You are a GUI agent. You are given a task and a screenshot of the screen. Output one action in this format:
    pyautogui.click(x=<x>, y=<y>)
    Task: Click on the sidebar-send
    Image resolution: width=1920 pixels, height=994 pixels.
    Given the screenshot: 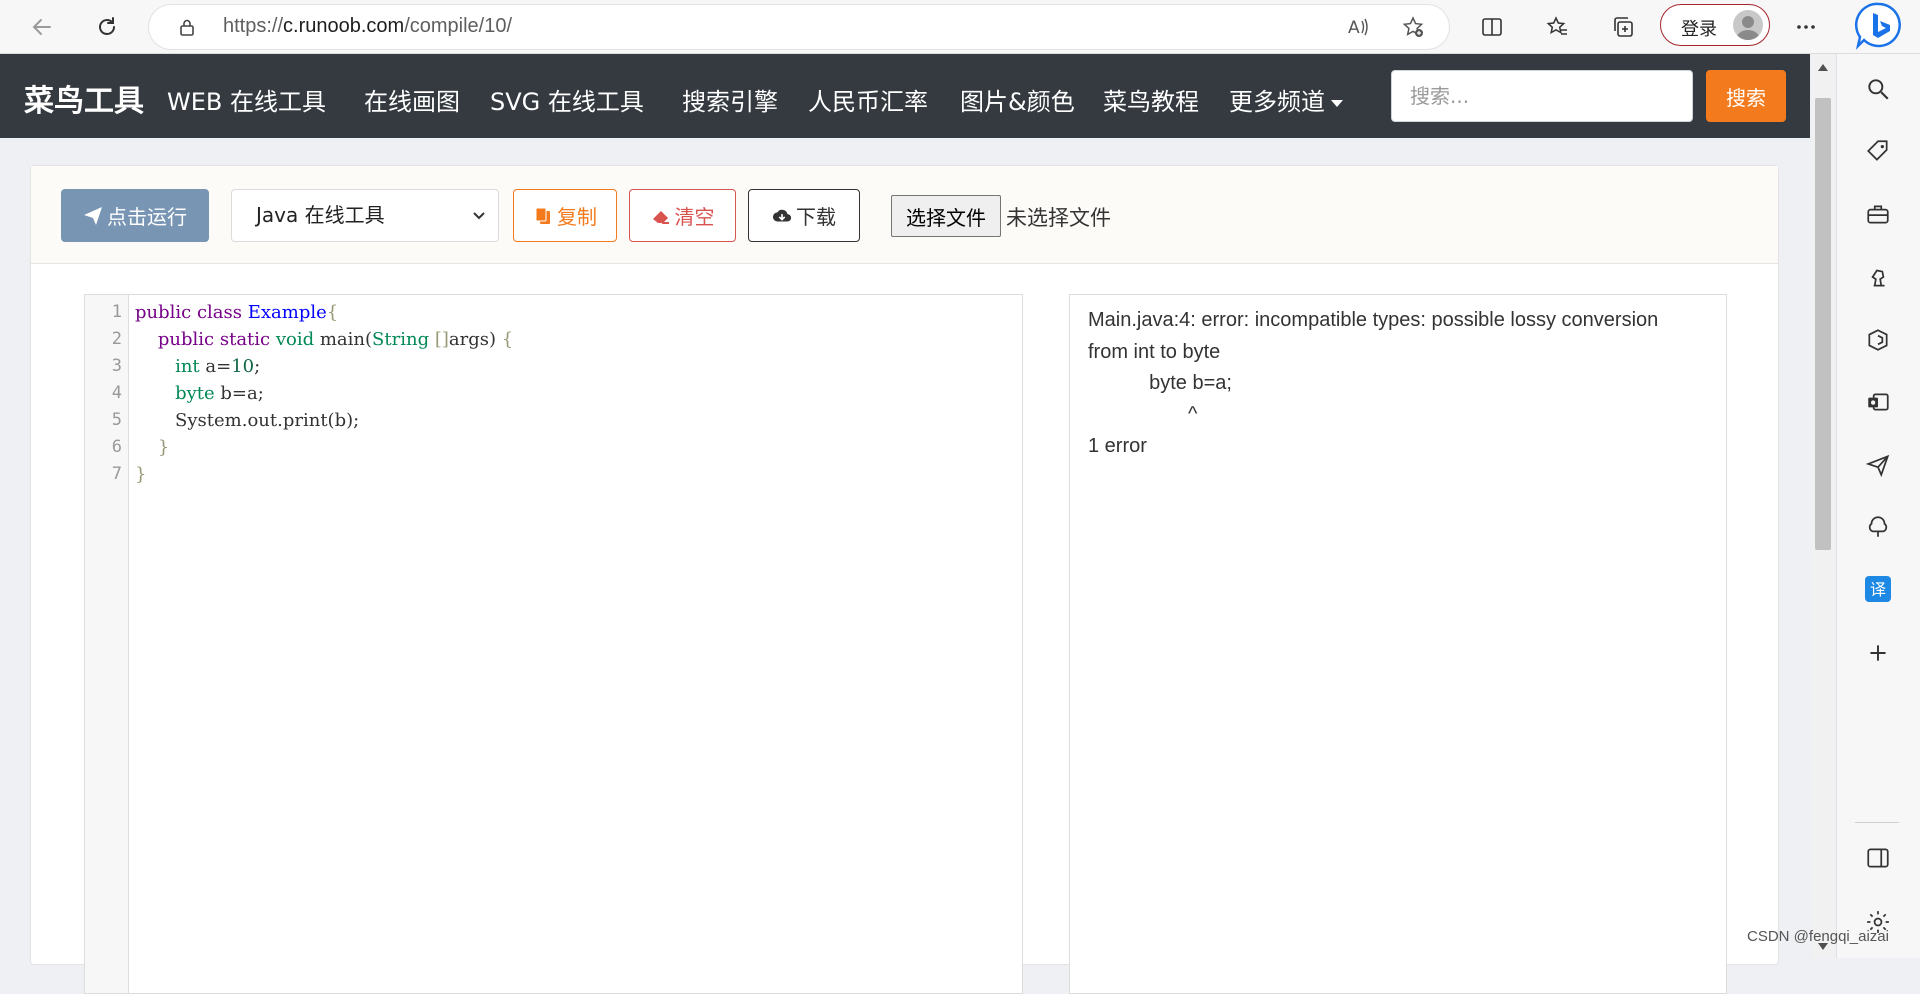 What is the action you would take?
    pyautogui.click(x=1878, y=465)
    